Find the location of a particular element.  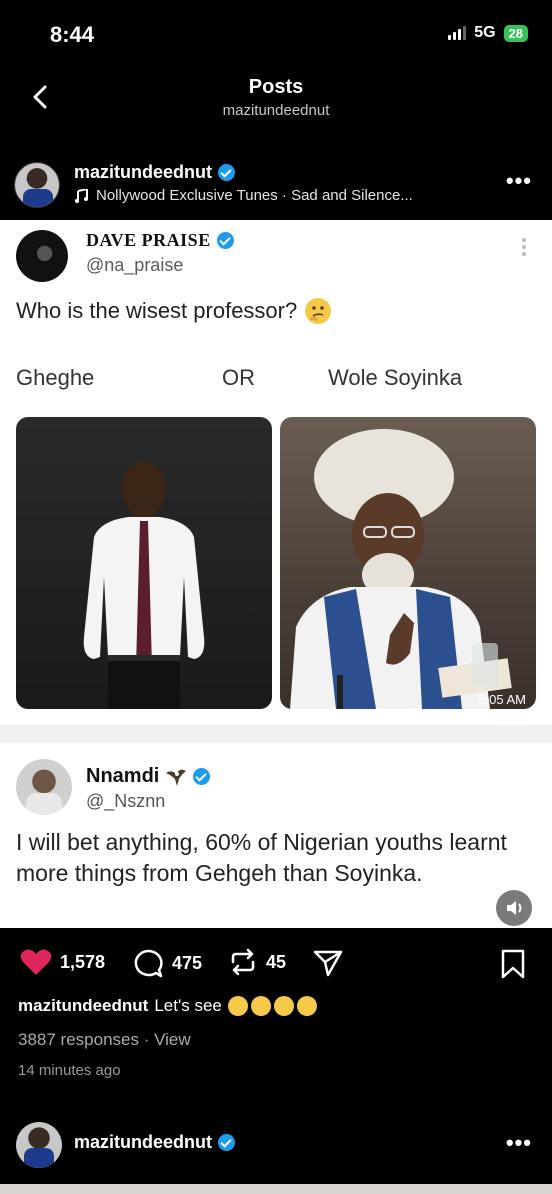

photo-gheghe is located at coordinates (144, 563).